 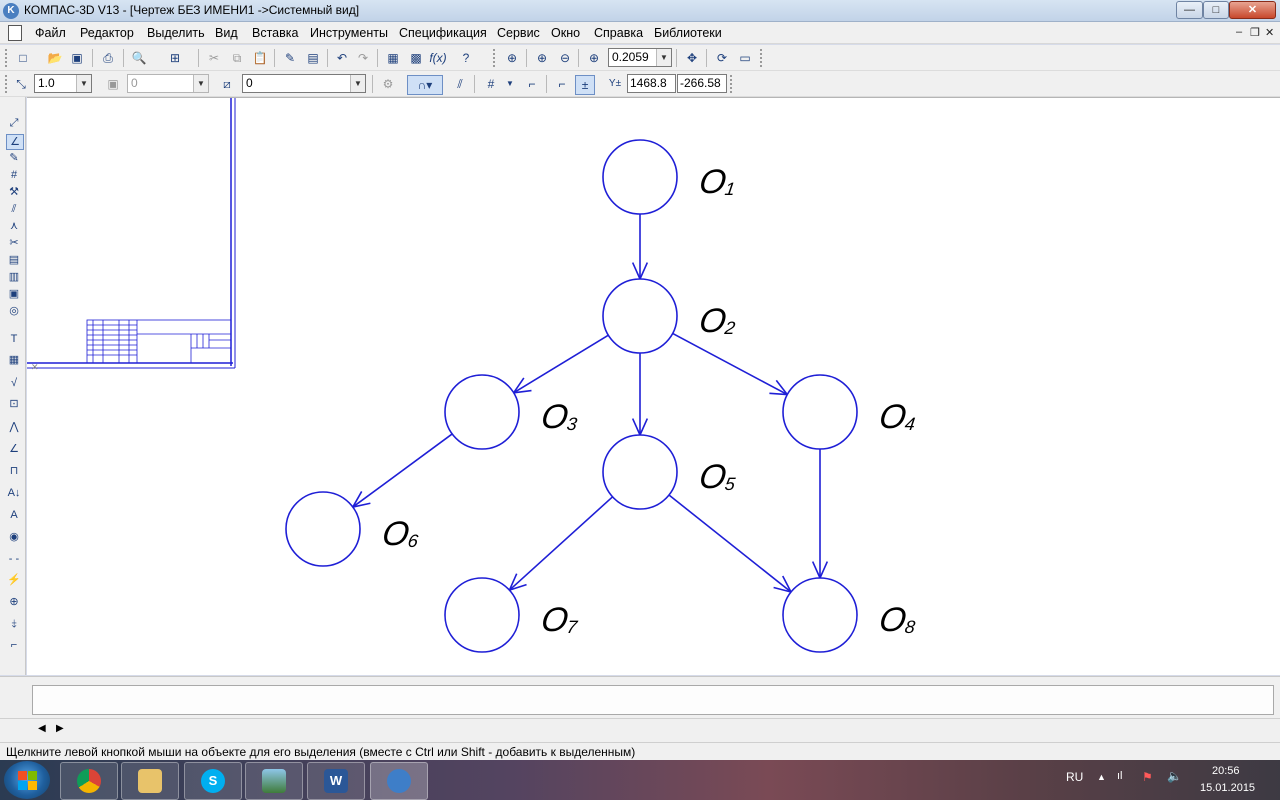 What do you see at coordinates (15, 33) in the screenshot?
I see `document-icon` at bounding box center [15, 33].